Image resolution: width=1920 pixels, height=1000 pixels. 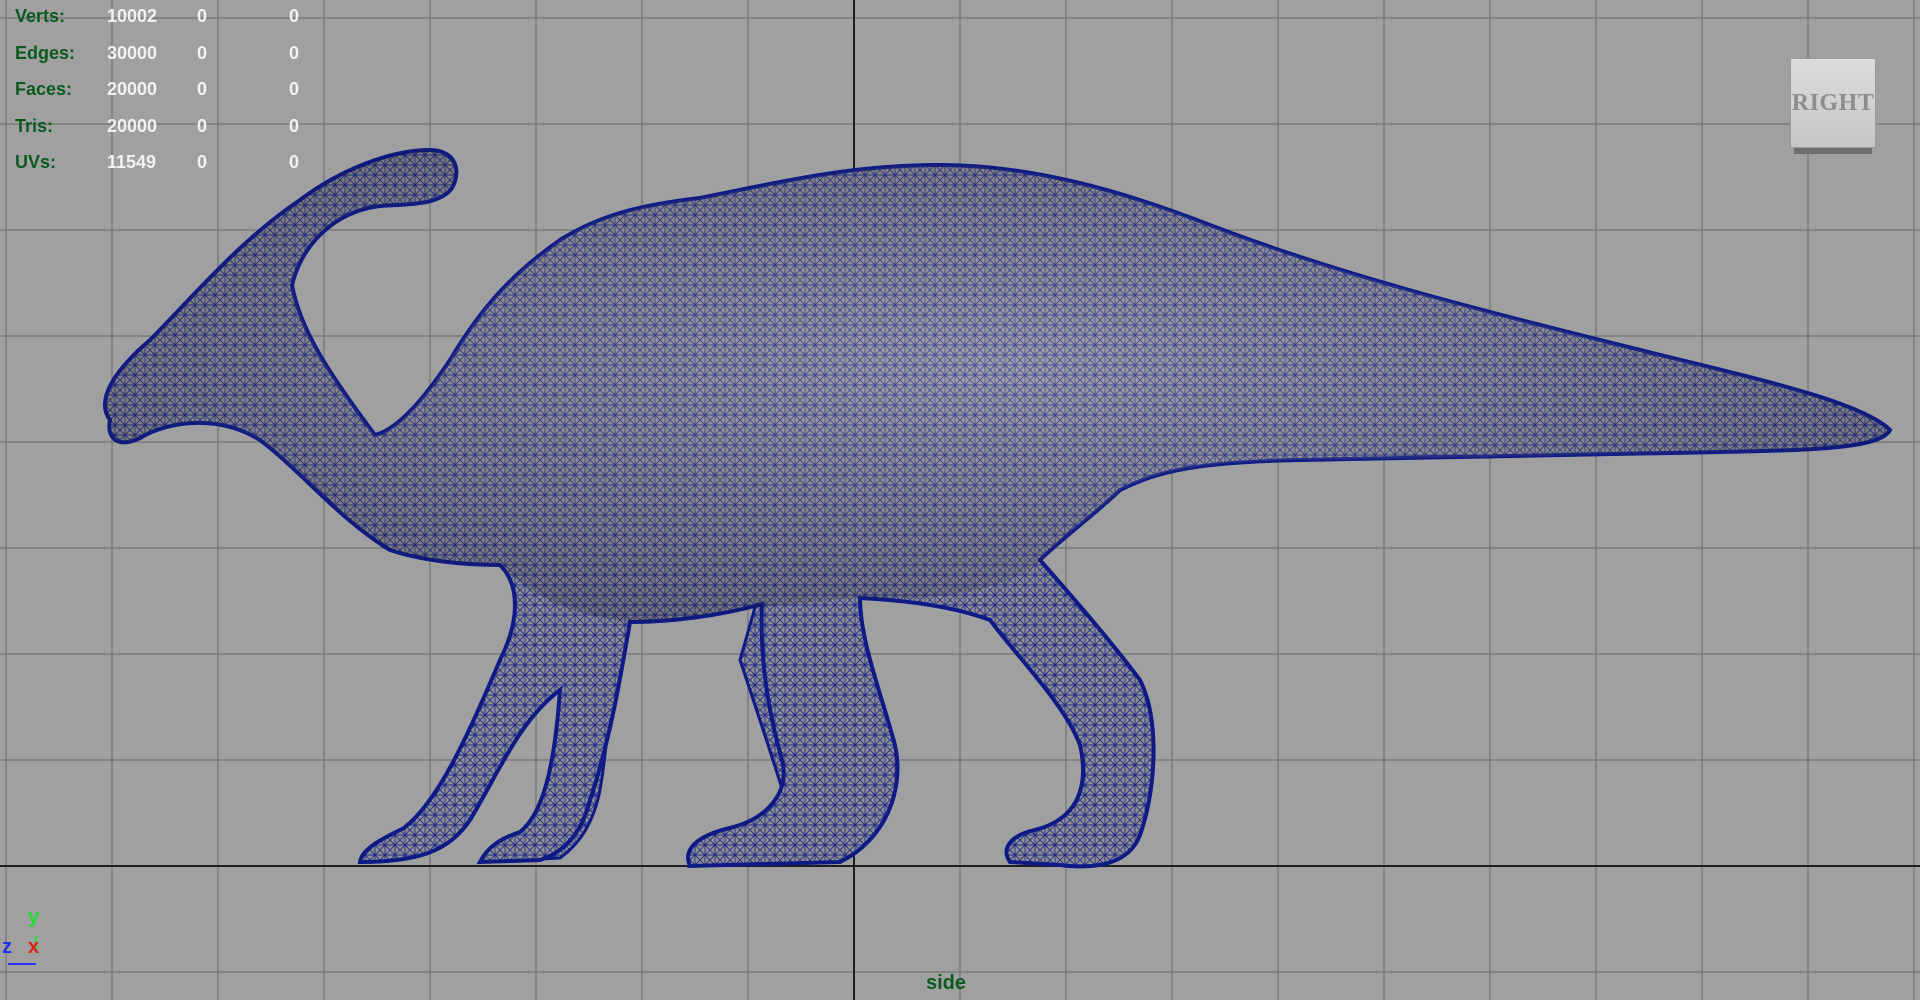 I want to click on hud-value-total: 11549, so click(x=132, y=162).